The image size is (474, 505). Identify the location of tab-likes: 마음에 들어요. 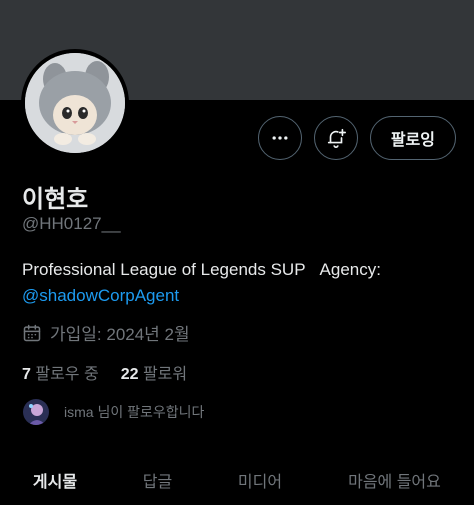
(394, 480).